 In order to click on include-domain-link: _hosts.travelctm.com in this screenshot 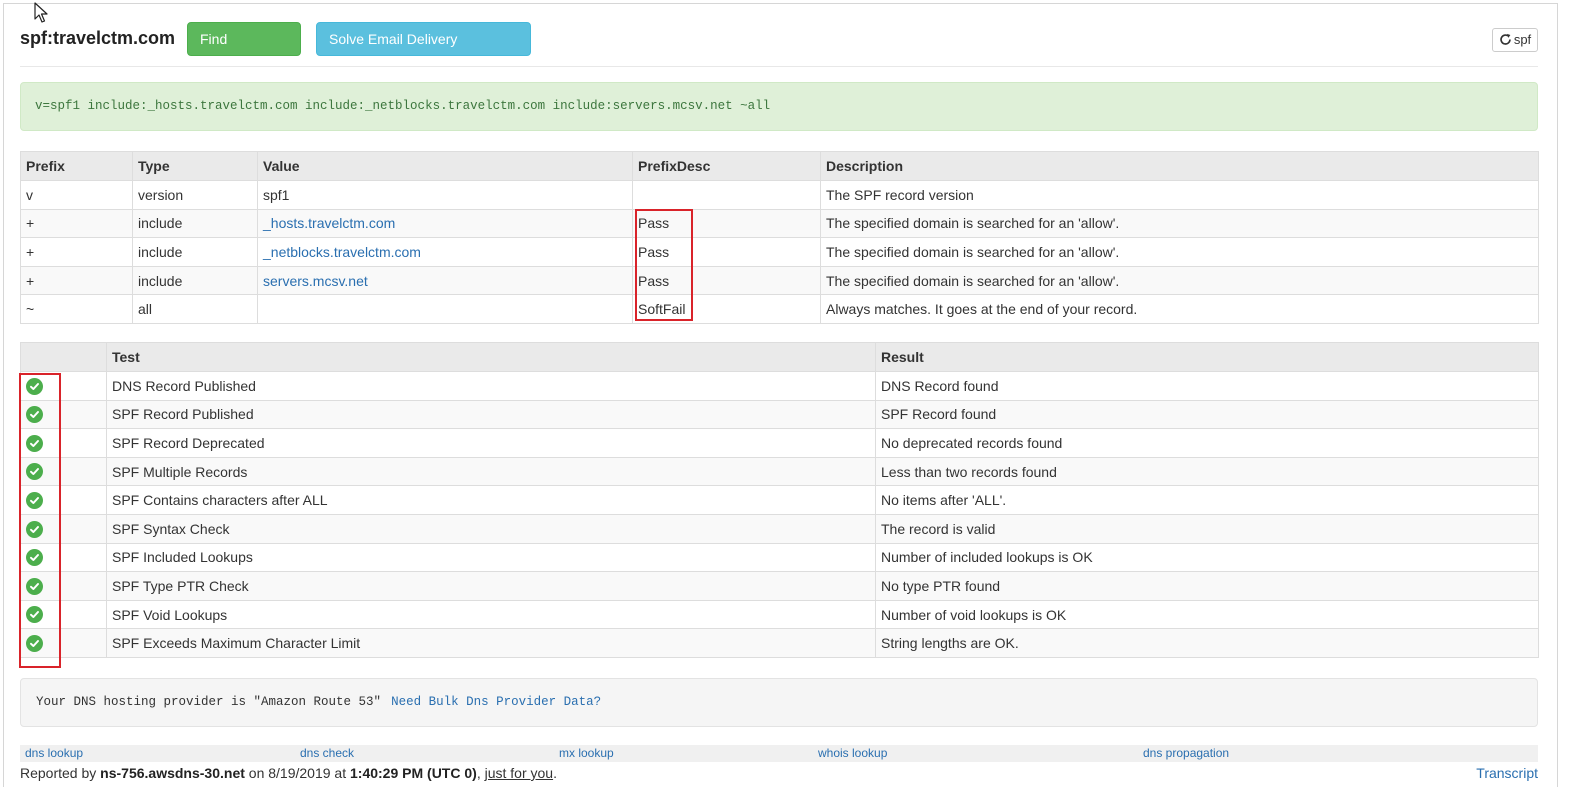, I will do `click(329, 223)`.